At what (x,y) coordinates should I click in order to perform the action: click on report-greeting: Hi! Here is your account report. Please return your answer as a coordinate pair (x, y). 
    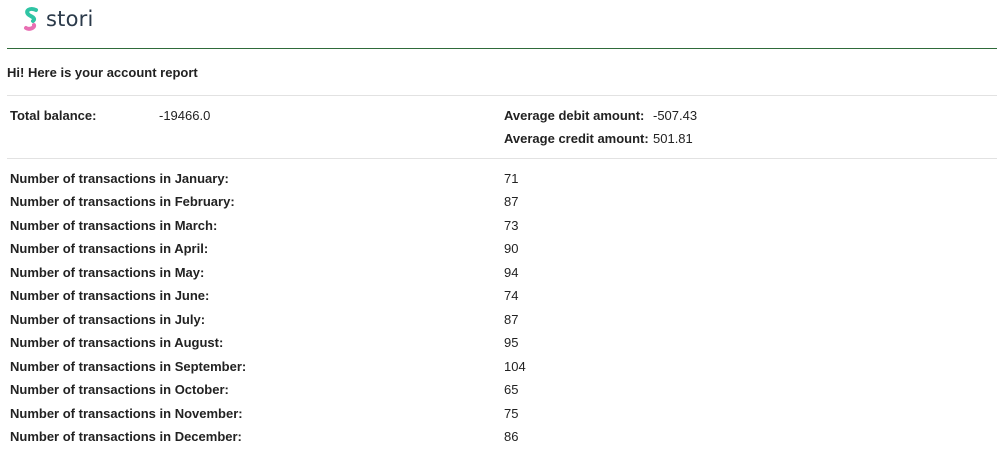
    Looking at the image, I should click on (102, 72).